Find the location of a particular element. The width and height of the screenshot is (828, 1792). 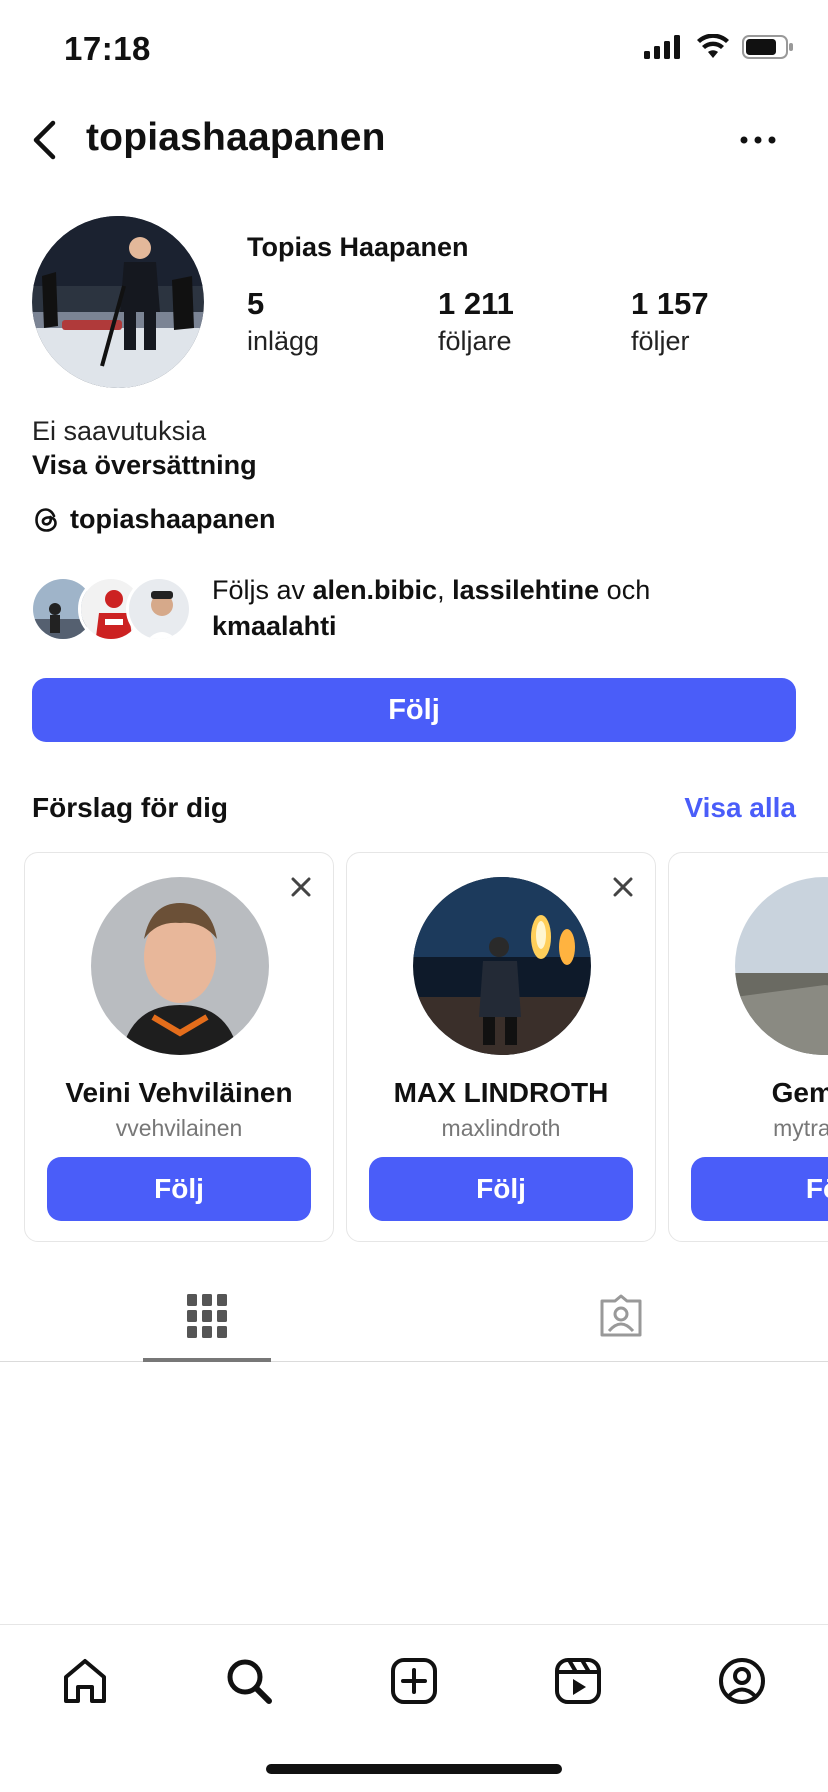

tagged-icon is located at coordinates (621, 1315).